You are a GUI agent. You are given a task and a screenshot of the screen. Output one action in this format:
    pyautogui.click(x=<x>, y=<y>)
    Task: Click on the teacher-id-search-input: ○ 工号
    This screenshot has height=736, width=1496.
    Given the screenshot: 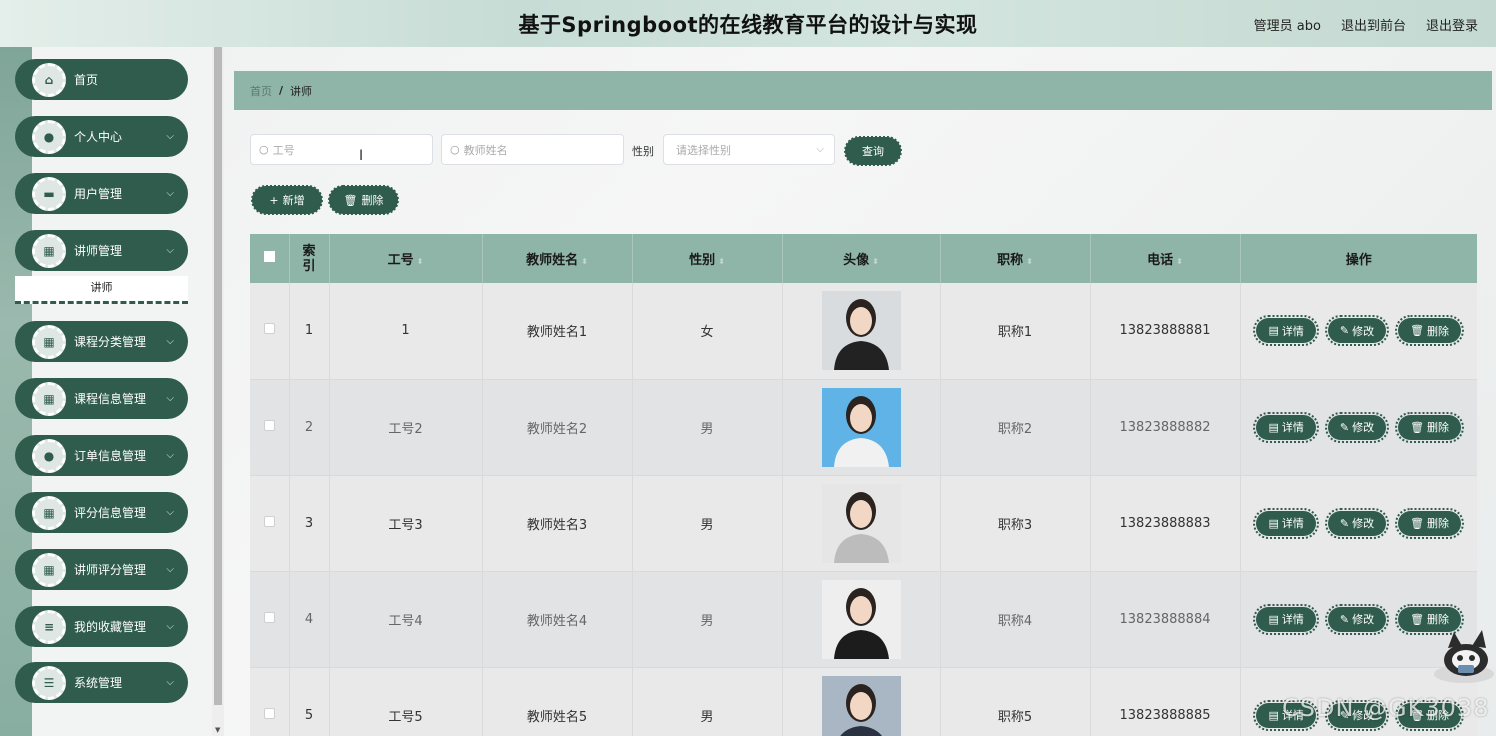 What is the action you would take?
    pyautogui.click(x=341, y=149)
    